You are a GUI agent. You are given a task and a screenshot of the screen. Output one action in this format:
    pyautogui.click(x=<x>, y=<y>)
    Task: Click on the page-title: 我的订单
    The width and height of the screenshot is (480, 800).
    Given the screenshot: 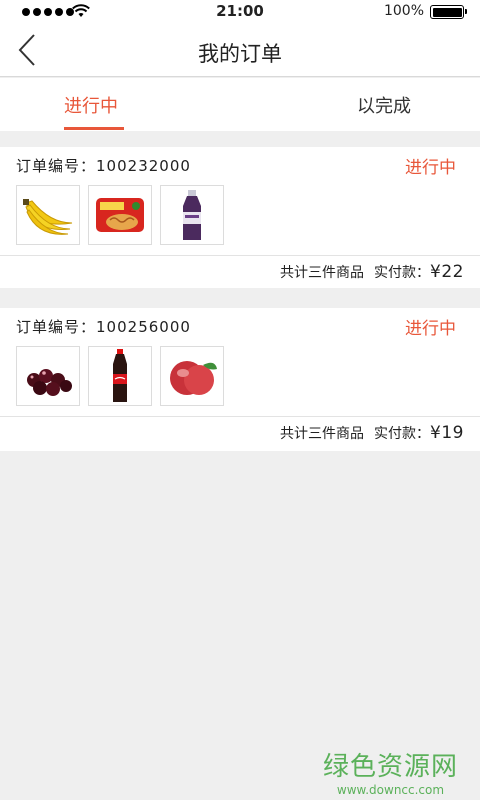 What is the action you would take?
    pyautogui.click(x=240, y=54)
    